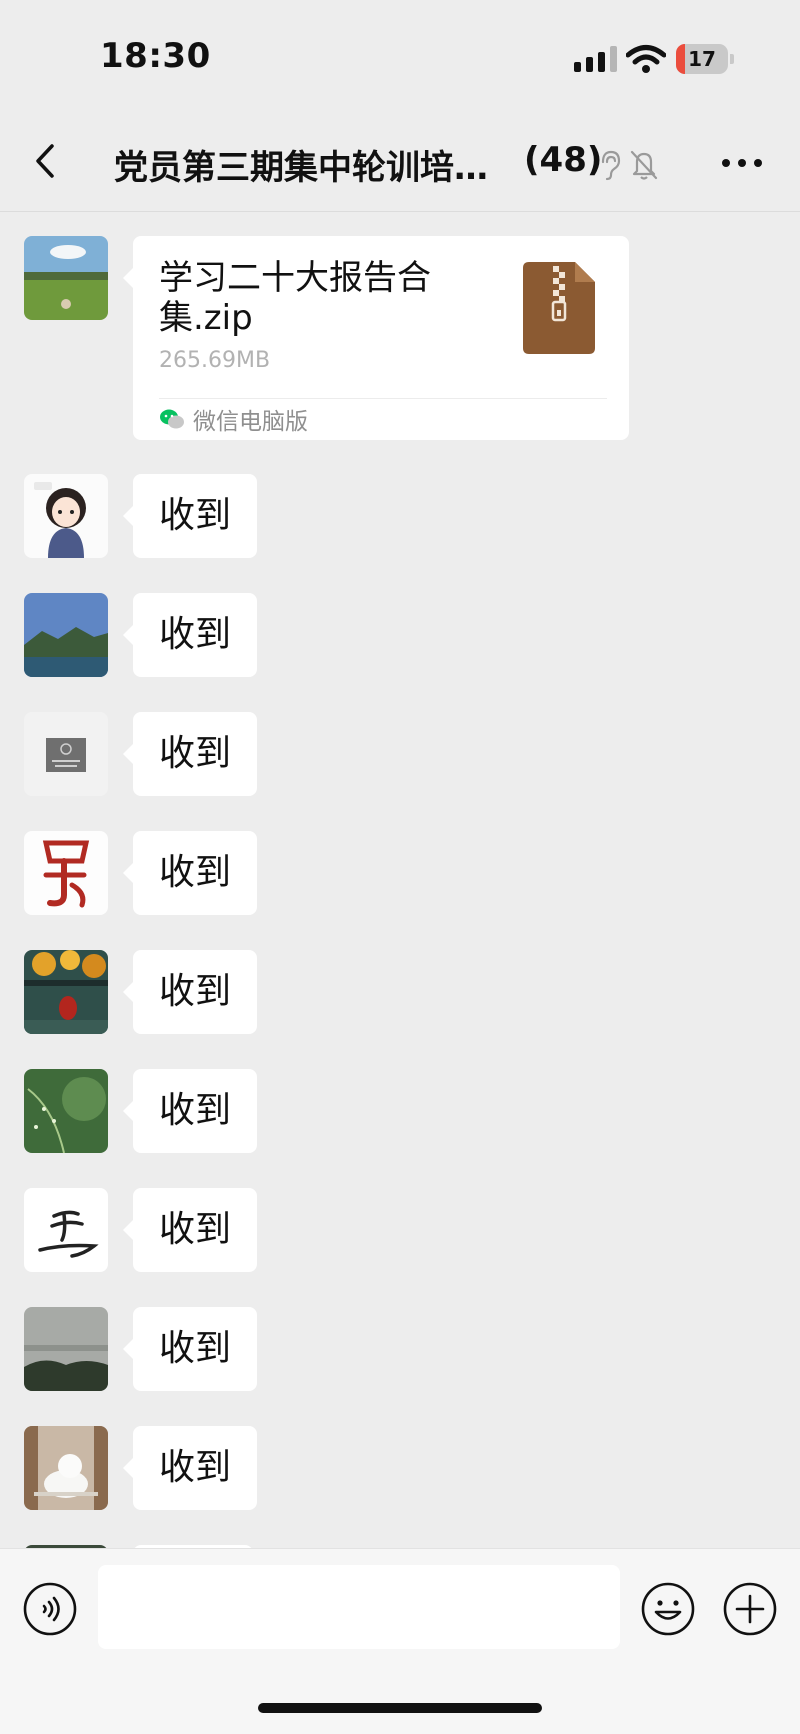 This screenshot has height=1734, width=800. I want to click on message-item: 学习二十大报告合集.zip 265.69MB 微信电脑版, so click(400, 338).